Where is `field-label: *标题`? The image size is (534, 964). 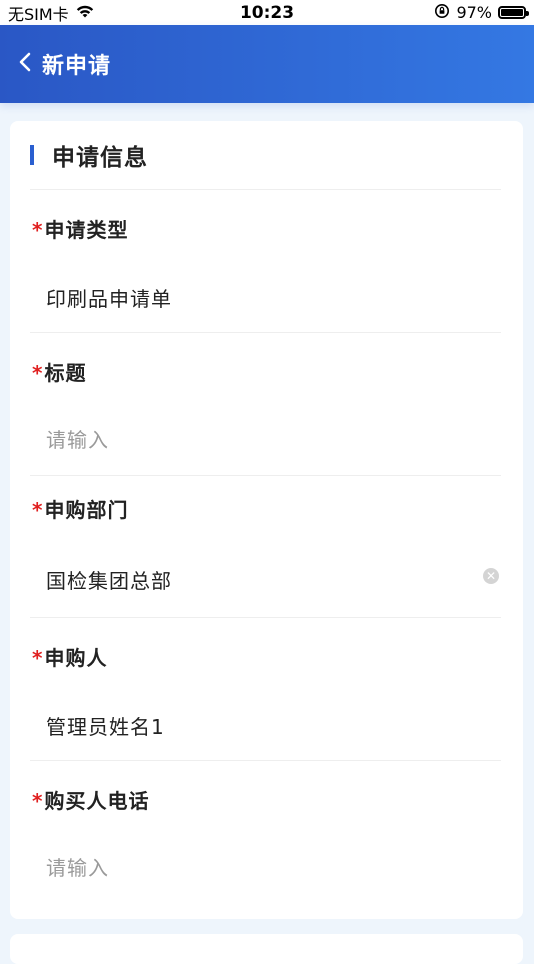 field-label: *标题 is located at coordinates (59, 371).